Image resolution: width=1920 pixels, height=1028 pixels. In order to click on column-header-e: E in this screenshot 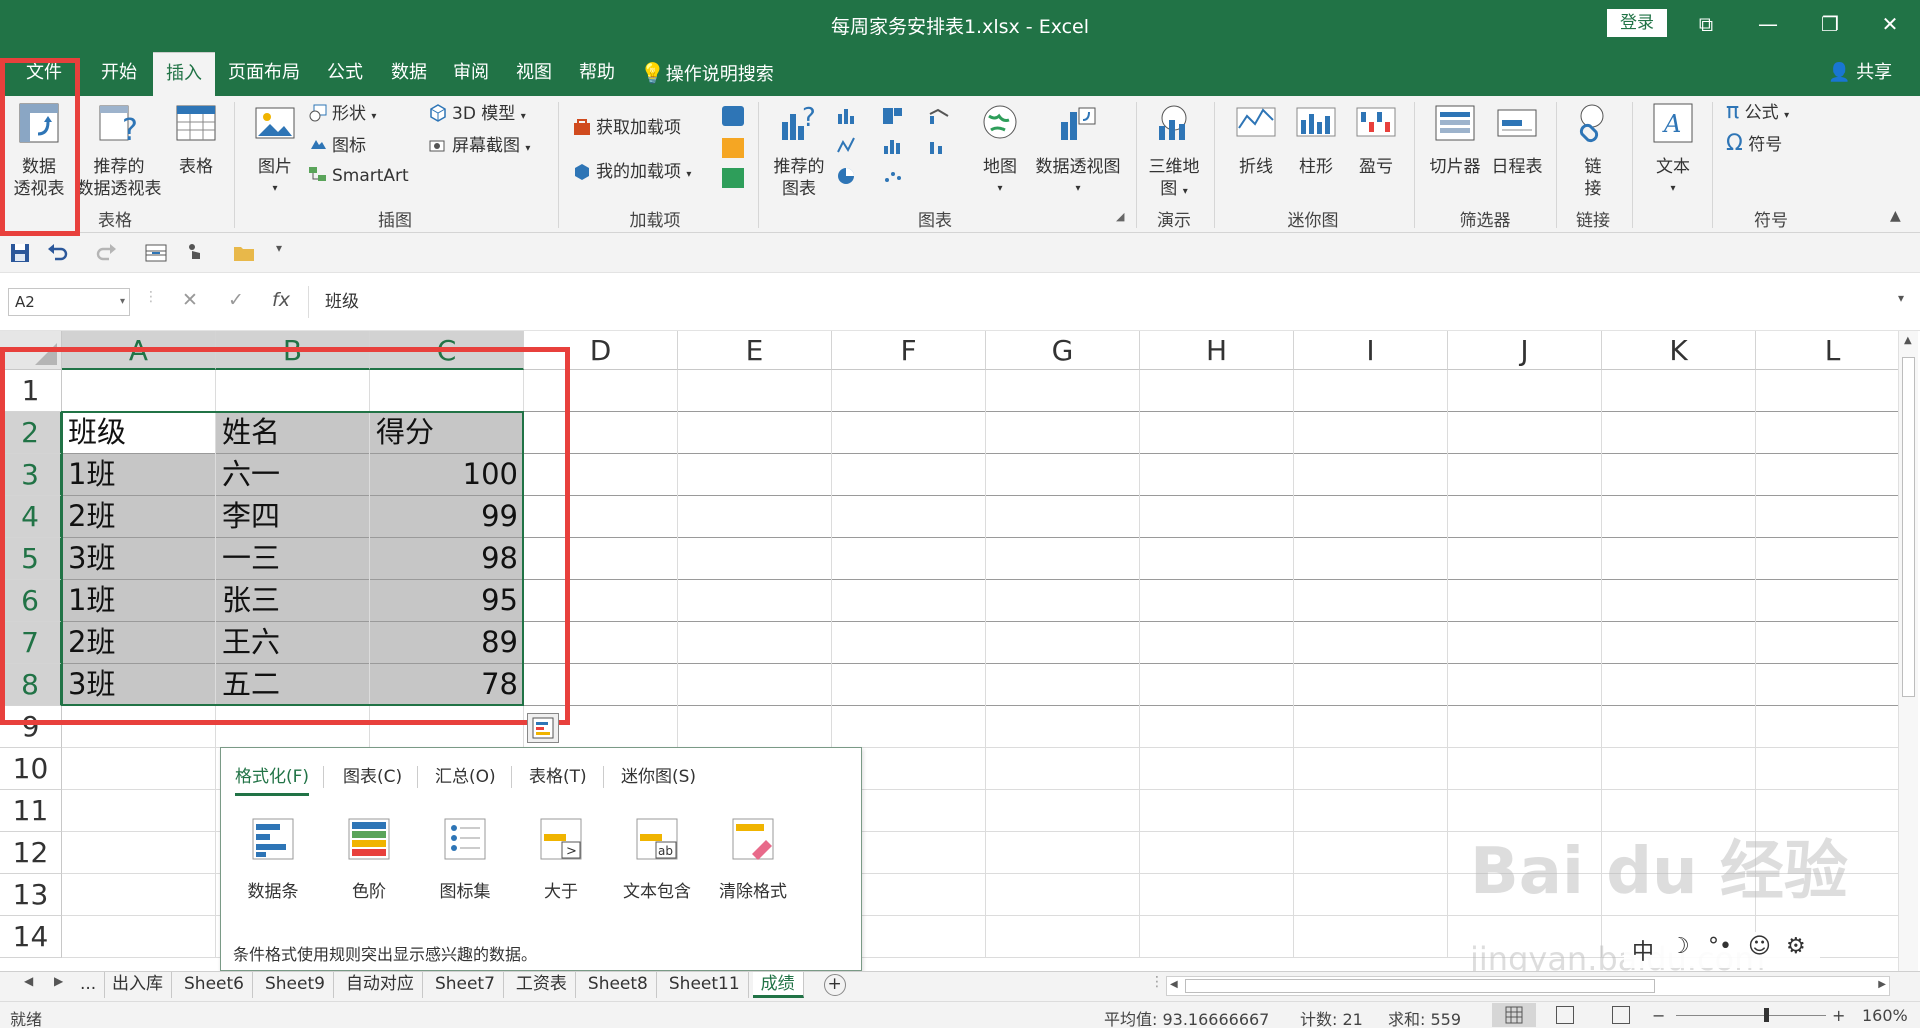, I will do `click(755, 350)`.